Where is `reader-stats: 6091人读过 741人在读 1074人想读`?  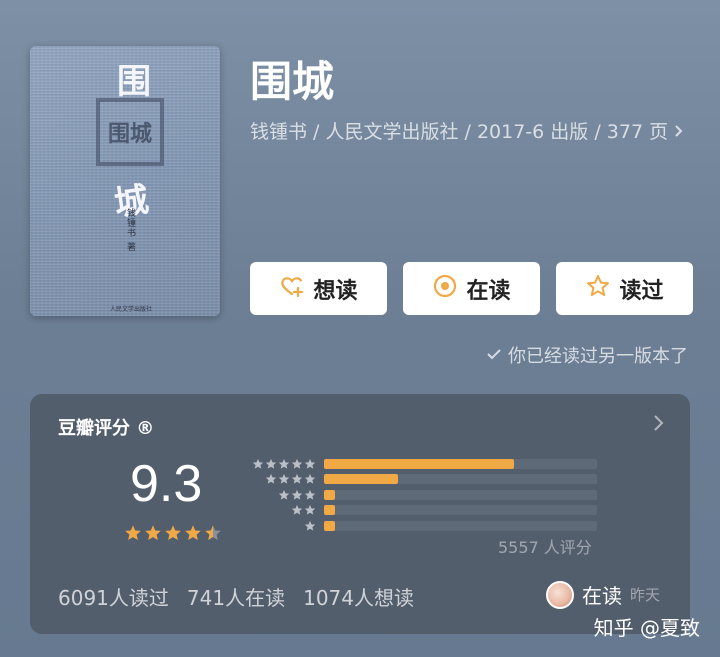 reader-stats: 6091人读过 741人在读 1074人想读 is located at coordinates (236, 596).